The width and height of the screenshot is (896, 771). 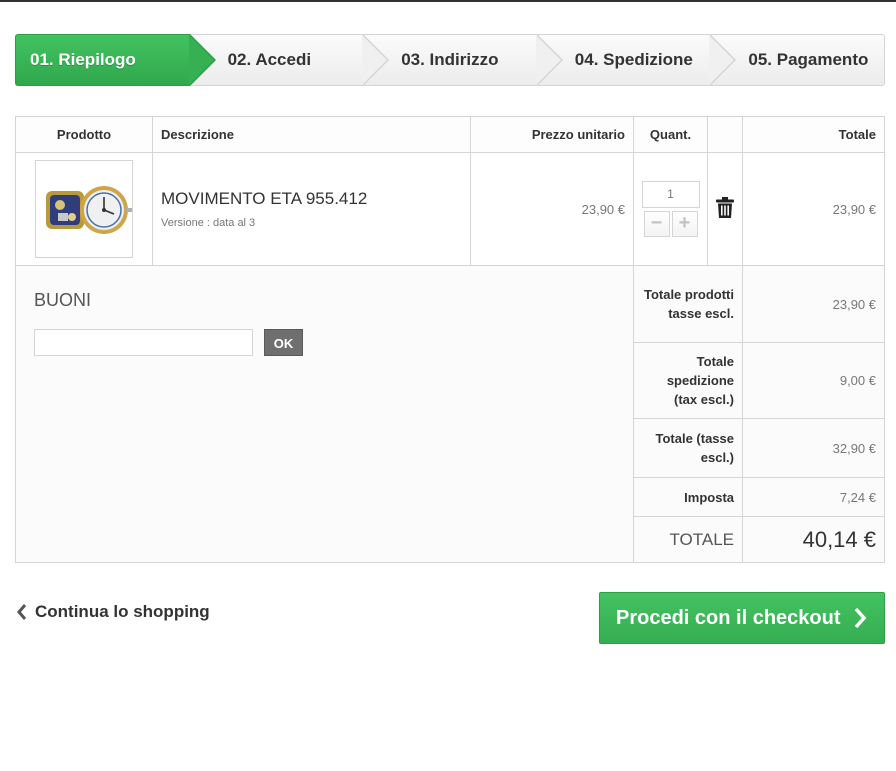 I want to click on step-label: 05. Pagamento, so click(x=808, y=59).